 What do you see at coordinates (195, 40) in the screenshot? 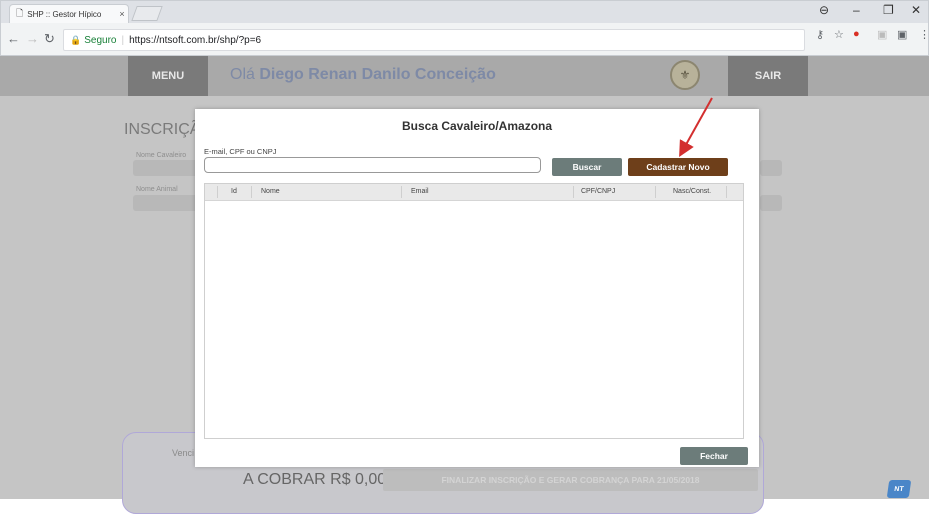
I see `url-text: https://ntsoft.com.br/shp/?p=6` at bounding box center [195, 40].